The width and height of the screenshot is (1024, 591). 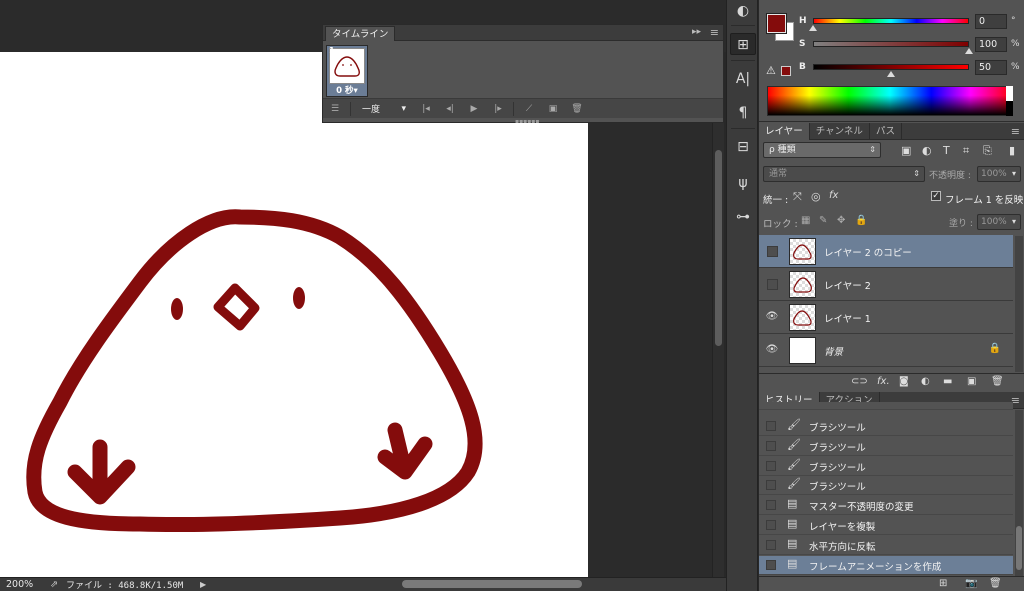 I want to click on panel-menu-icon: ≡, so click(x=714, y=32).